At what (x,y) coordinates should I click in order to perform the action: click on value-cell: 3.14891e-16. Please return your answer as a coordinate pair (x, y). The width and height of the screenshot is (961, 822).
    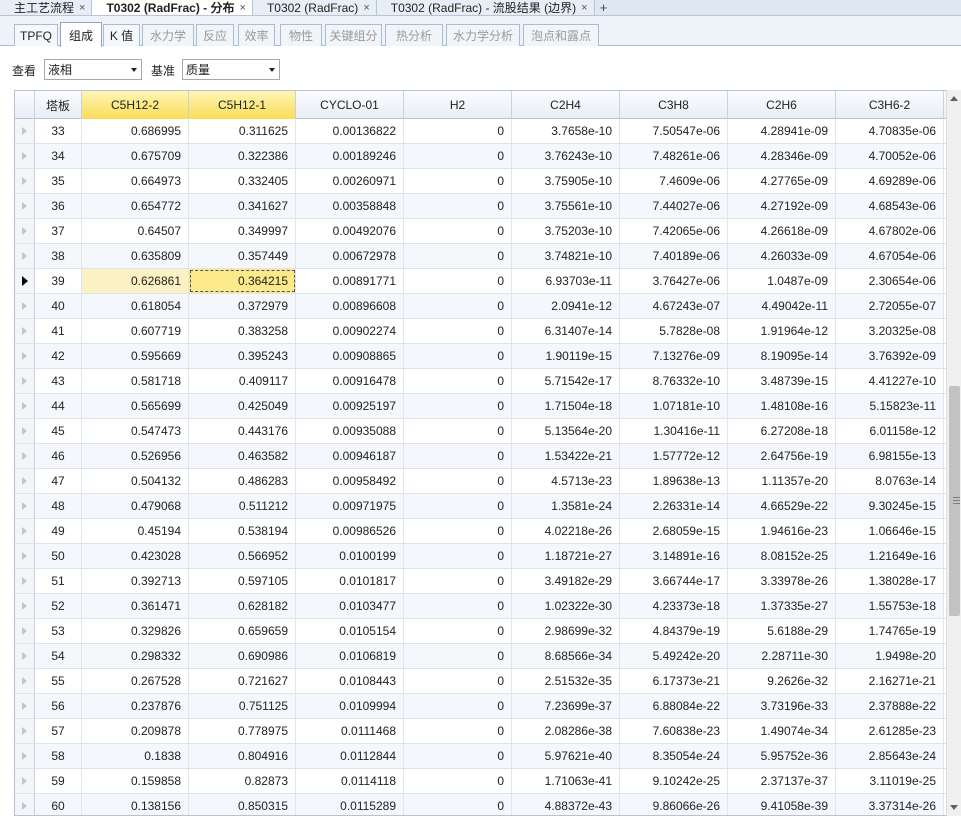
    Looking at the image, I should click on (674, 556).